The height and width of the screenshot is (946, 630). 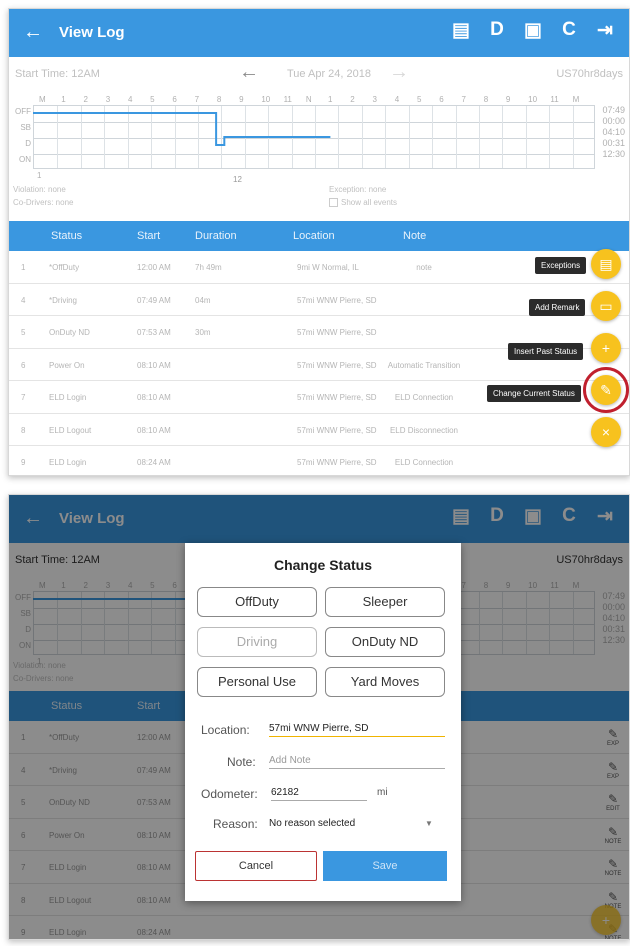 I want to click on duty-totals: 07:49 00:00 04:10 00:31 12:30, so click(x=613, y=132).